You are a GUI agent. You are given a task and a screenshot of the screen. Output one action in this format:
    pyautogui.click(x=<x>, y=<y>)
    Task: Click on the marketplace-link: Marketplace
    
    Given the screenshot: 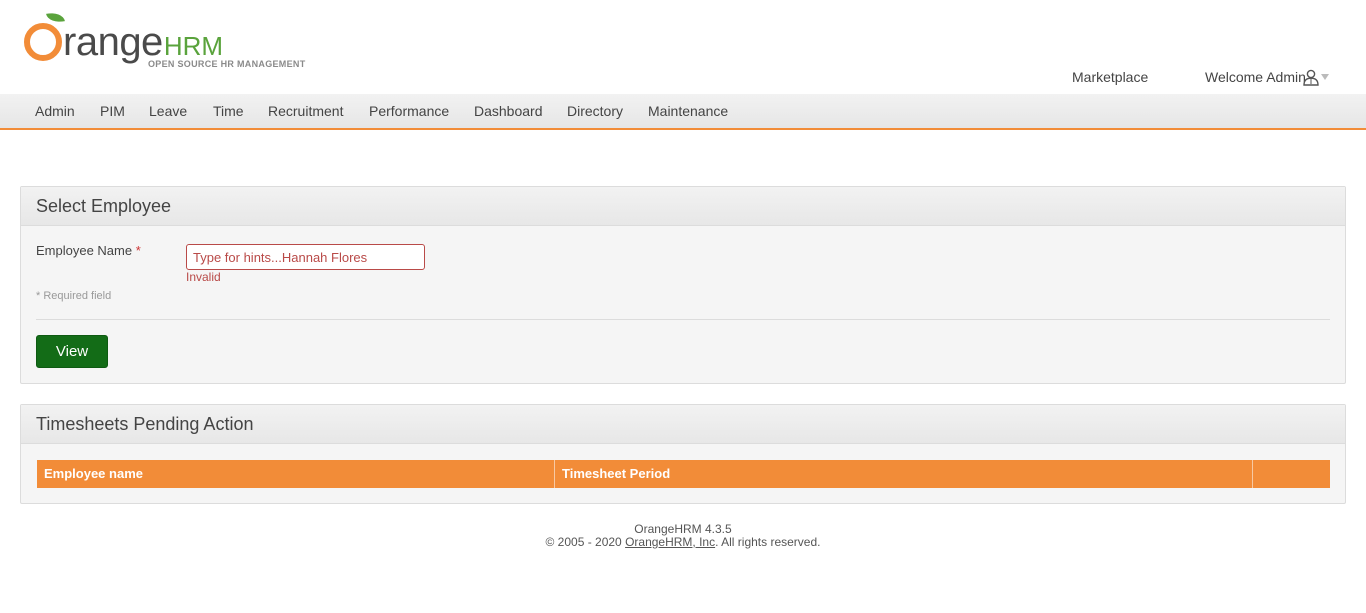 What is the action you would take?
    pyautogui.click(x=1110, y=77)
    